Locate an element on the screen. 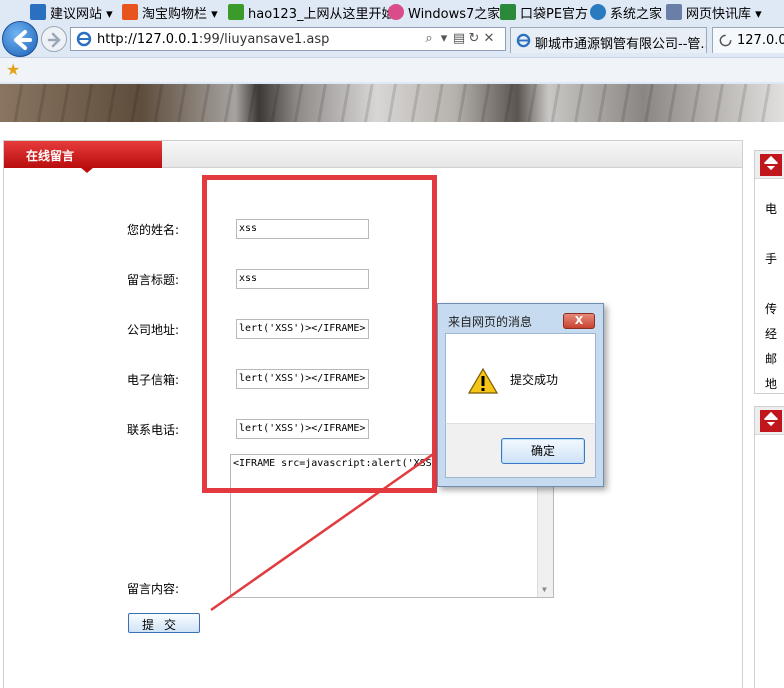 This screenshot has width=784, height=688. back-button is located at coordinates (20, 39).